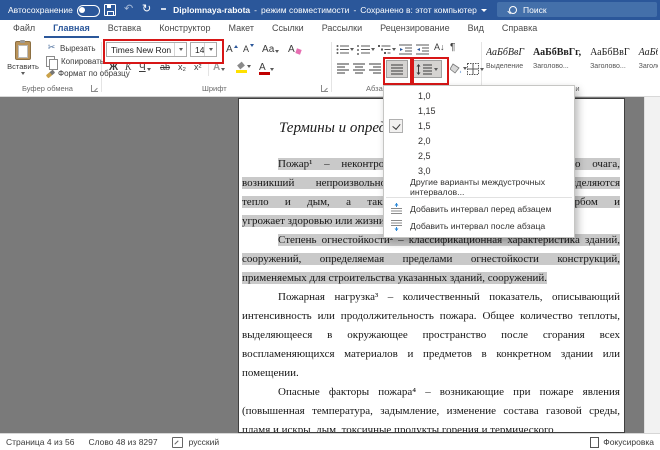  Describe the element at coordinates (128, 8) in the screenshot. I see `undo-icon: ↶` at that location.